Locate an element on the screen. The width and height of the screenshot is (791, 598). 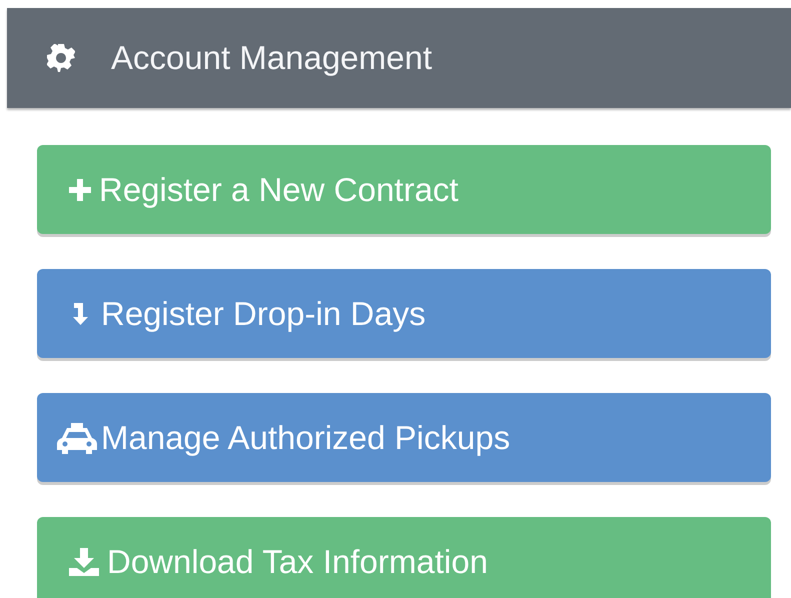
car-icon is located at coordinates (77, 437).